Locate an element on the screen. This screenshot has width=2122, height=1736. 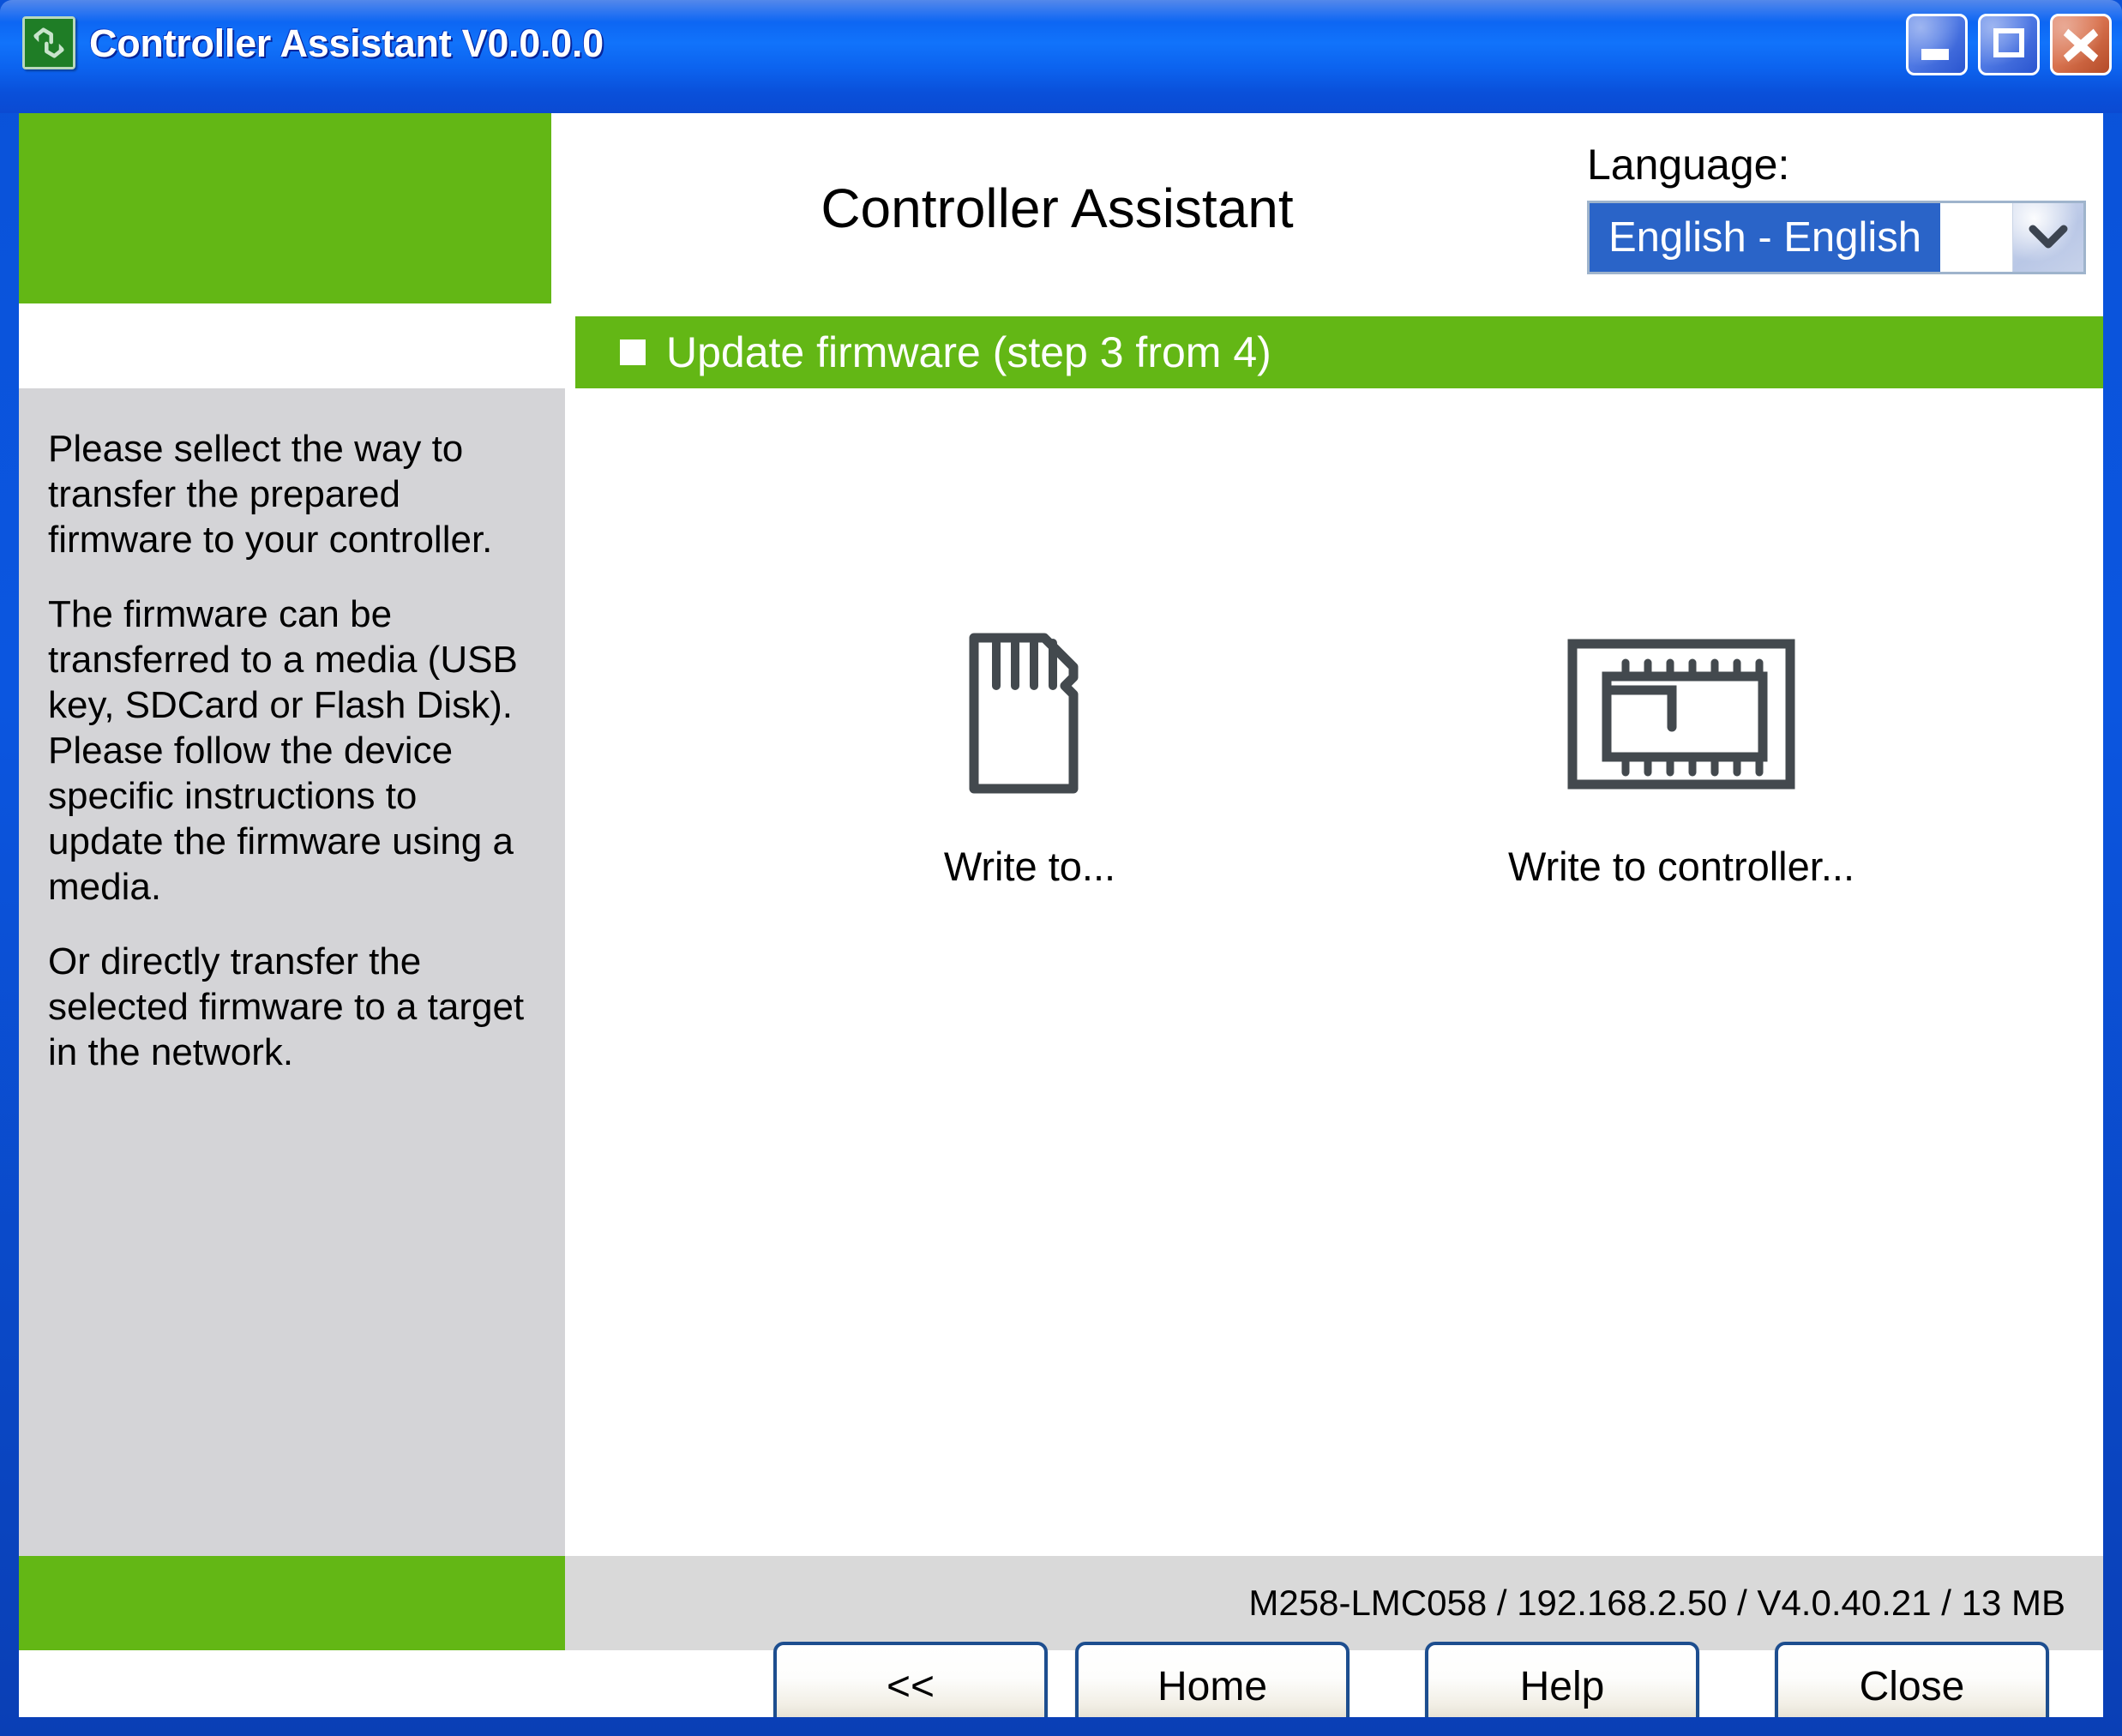
window-title: Controller Assistant V0.0.0.0 is located at coordinates (346, 43).